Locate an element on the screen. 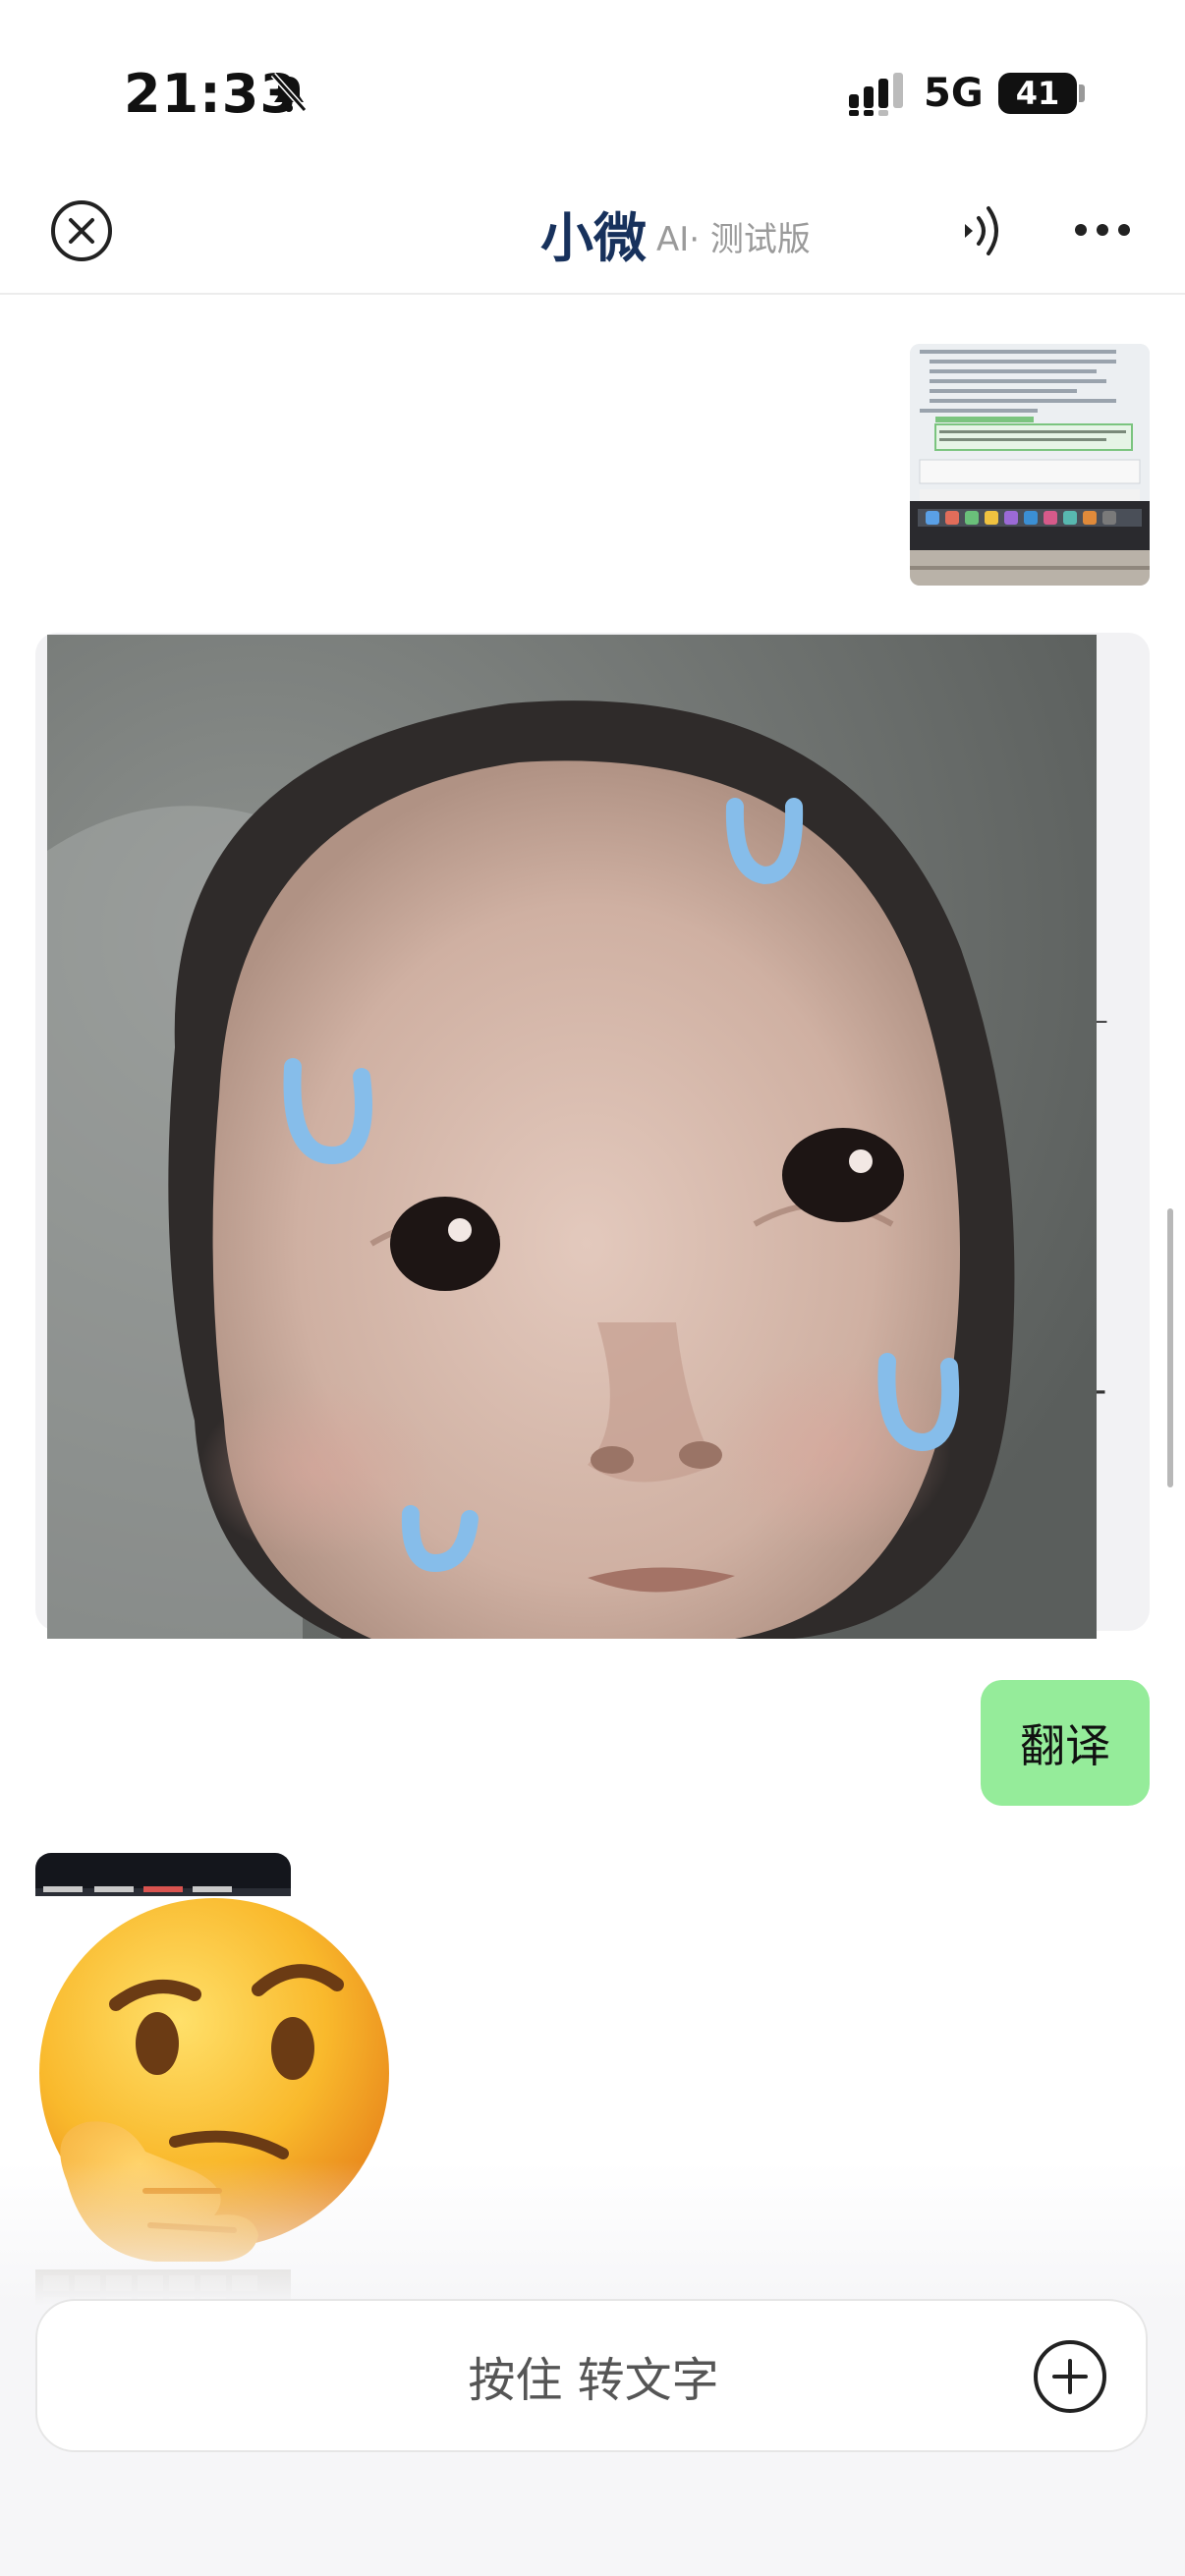 The height and width of the screenshot is (2576, 1185). nav-divider is located at coordinates (592, 294).